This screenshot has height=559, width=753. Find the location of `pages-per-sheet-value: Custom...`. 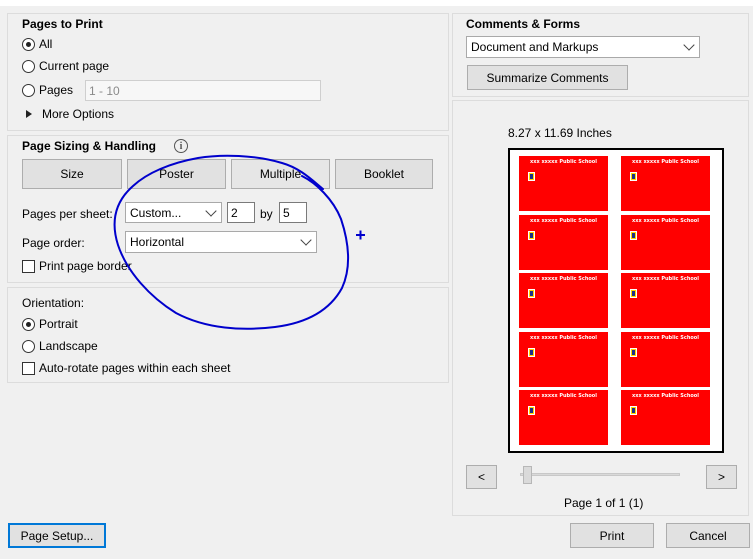

pages-per-sheet-value: Custom... is located at coordinates (156, 212).